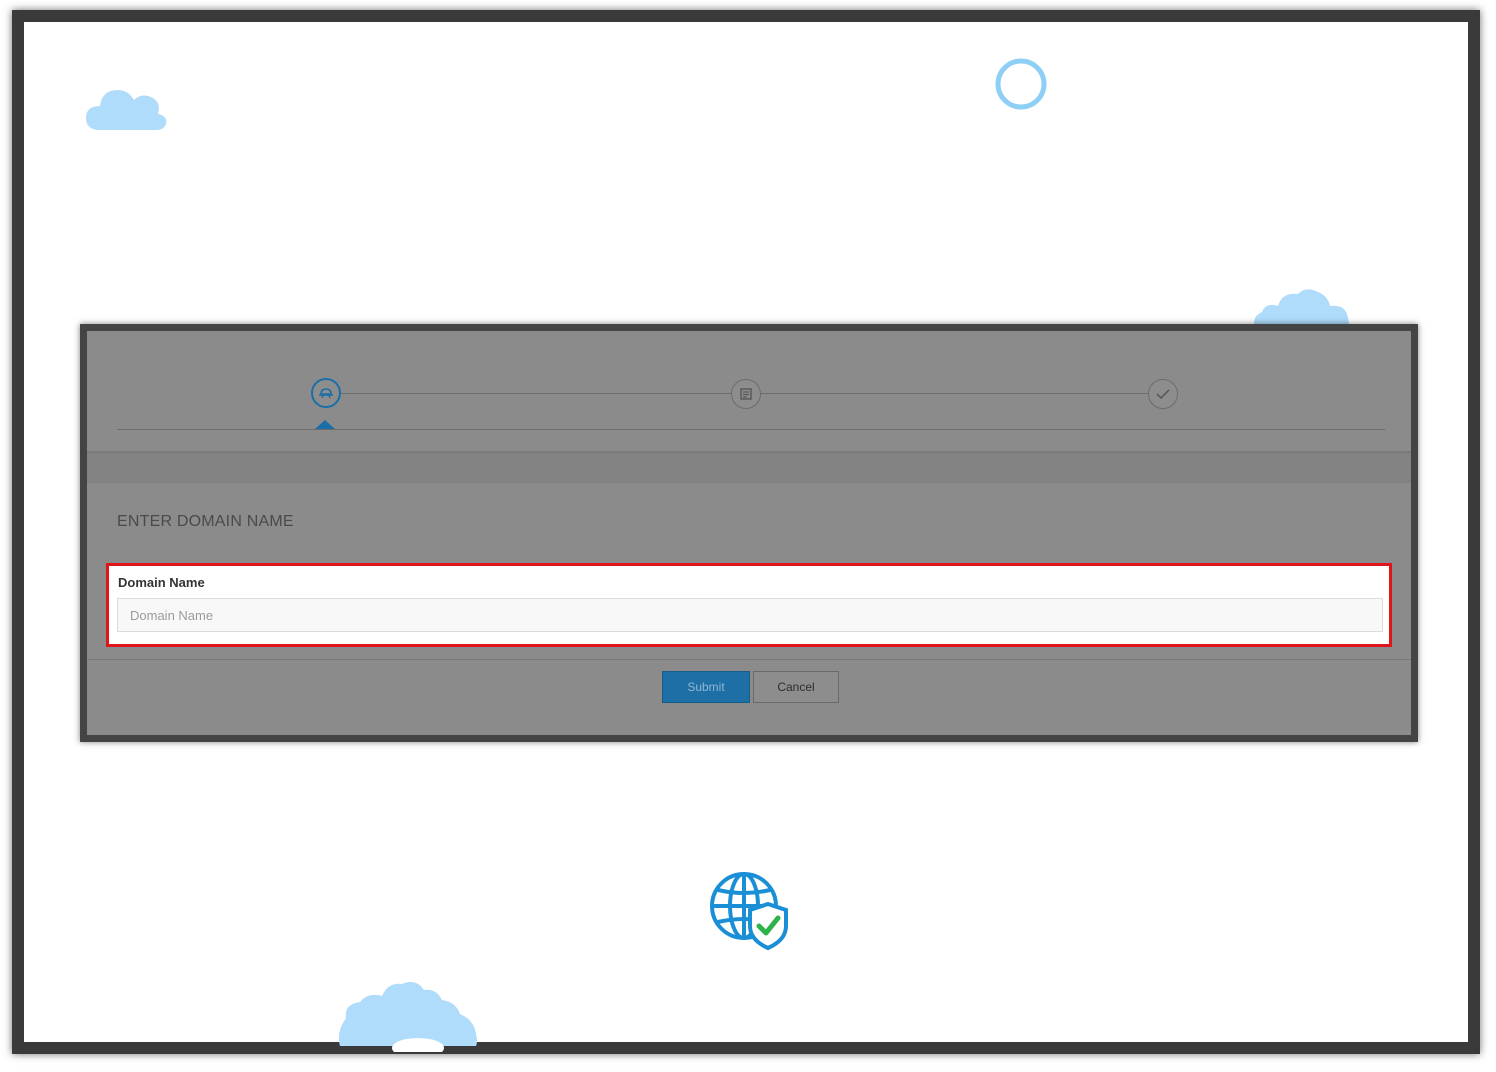 This screenshot has height=1072, width=1496. Describe the element at coordinates (749, 911) in the screenshot. I see `globe-shield-icon` at that location.